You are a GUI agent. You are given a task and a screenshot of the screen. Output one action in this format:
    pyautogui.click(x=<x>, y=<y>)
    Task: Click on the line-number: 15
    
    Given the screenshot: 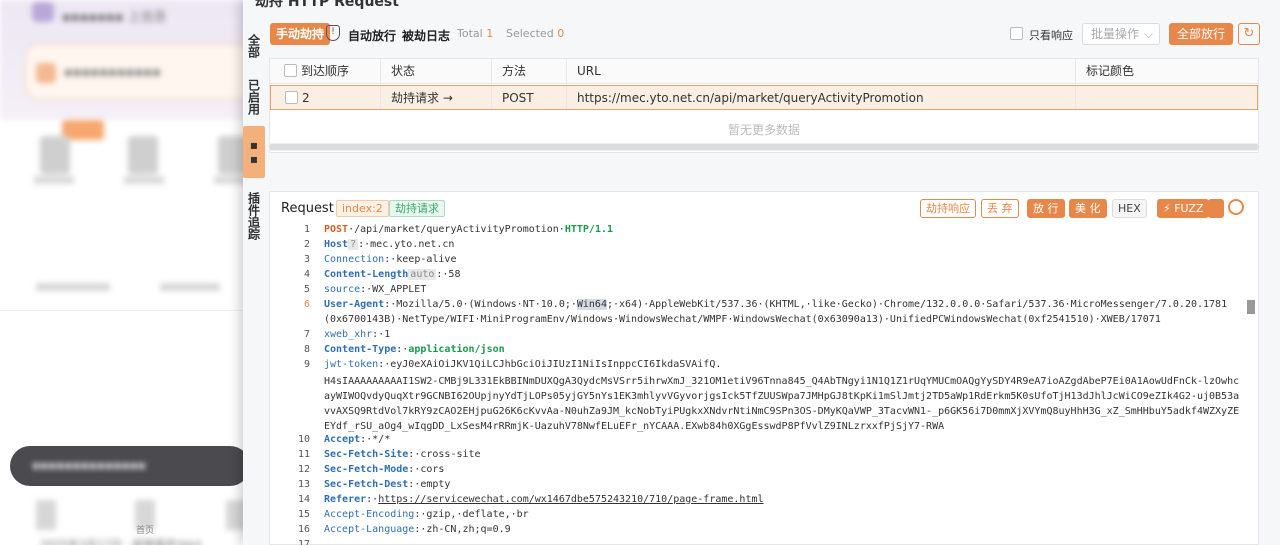 What is the action you would take?
    pyautogui.click(x=303, y=514)
    